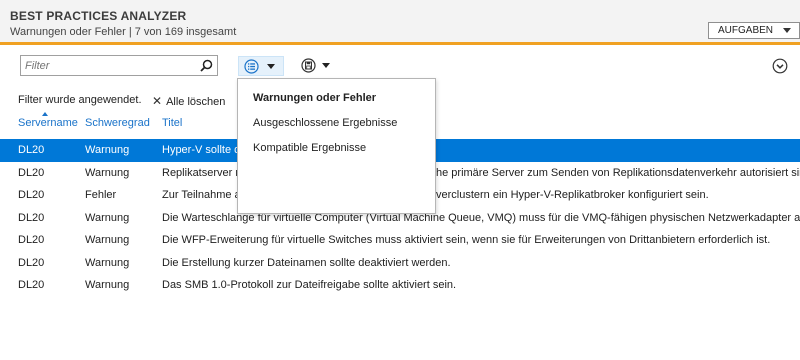 This screenshot has width=800, height=360. Describe the element at coordinates (309, 148) in the screenshot. I see `menu-item-kompatible-ergebnisse: Kompatible Ergebnisse` at that location.